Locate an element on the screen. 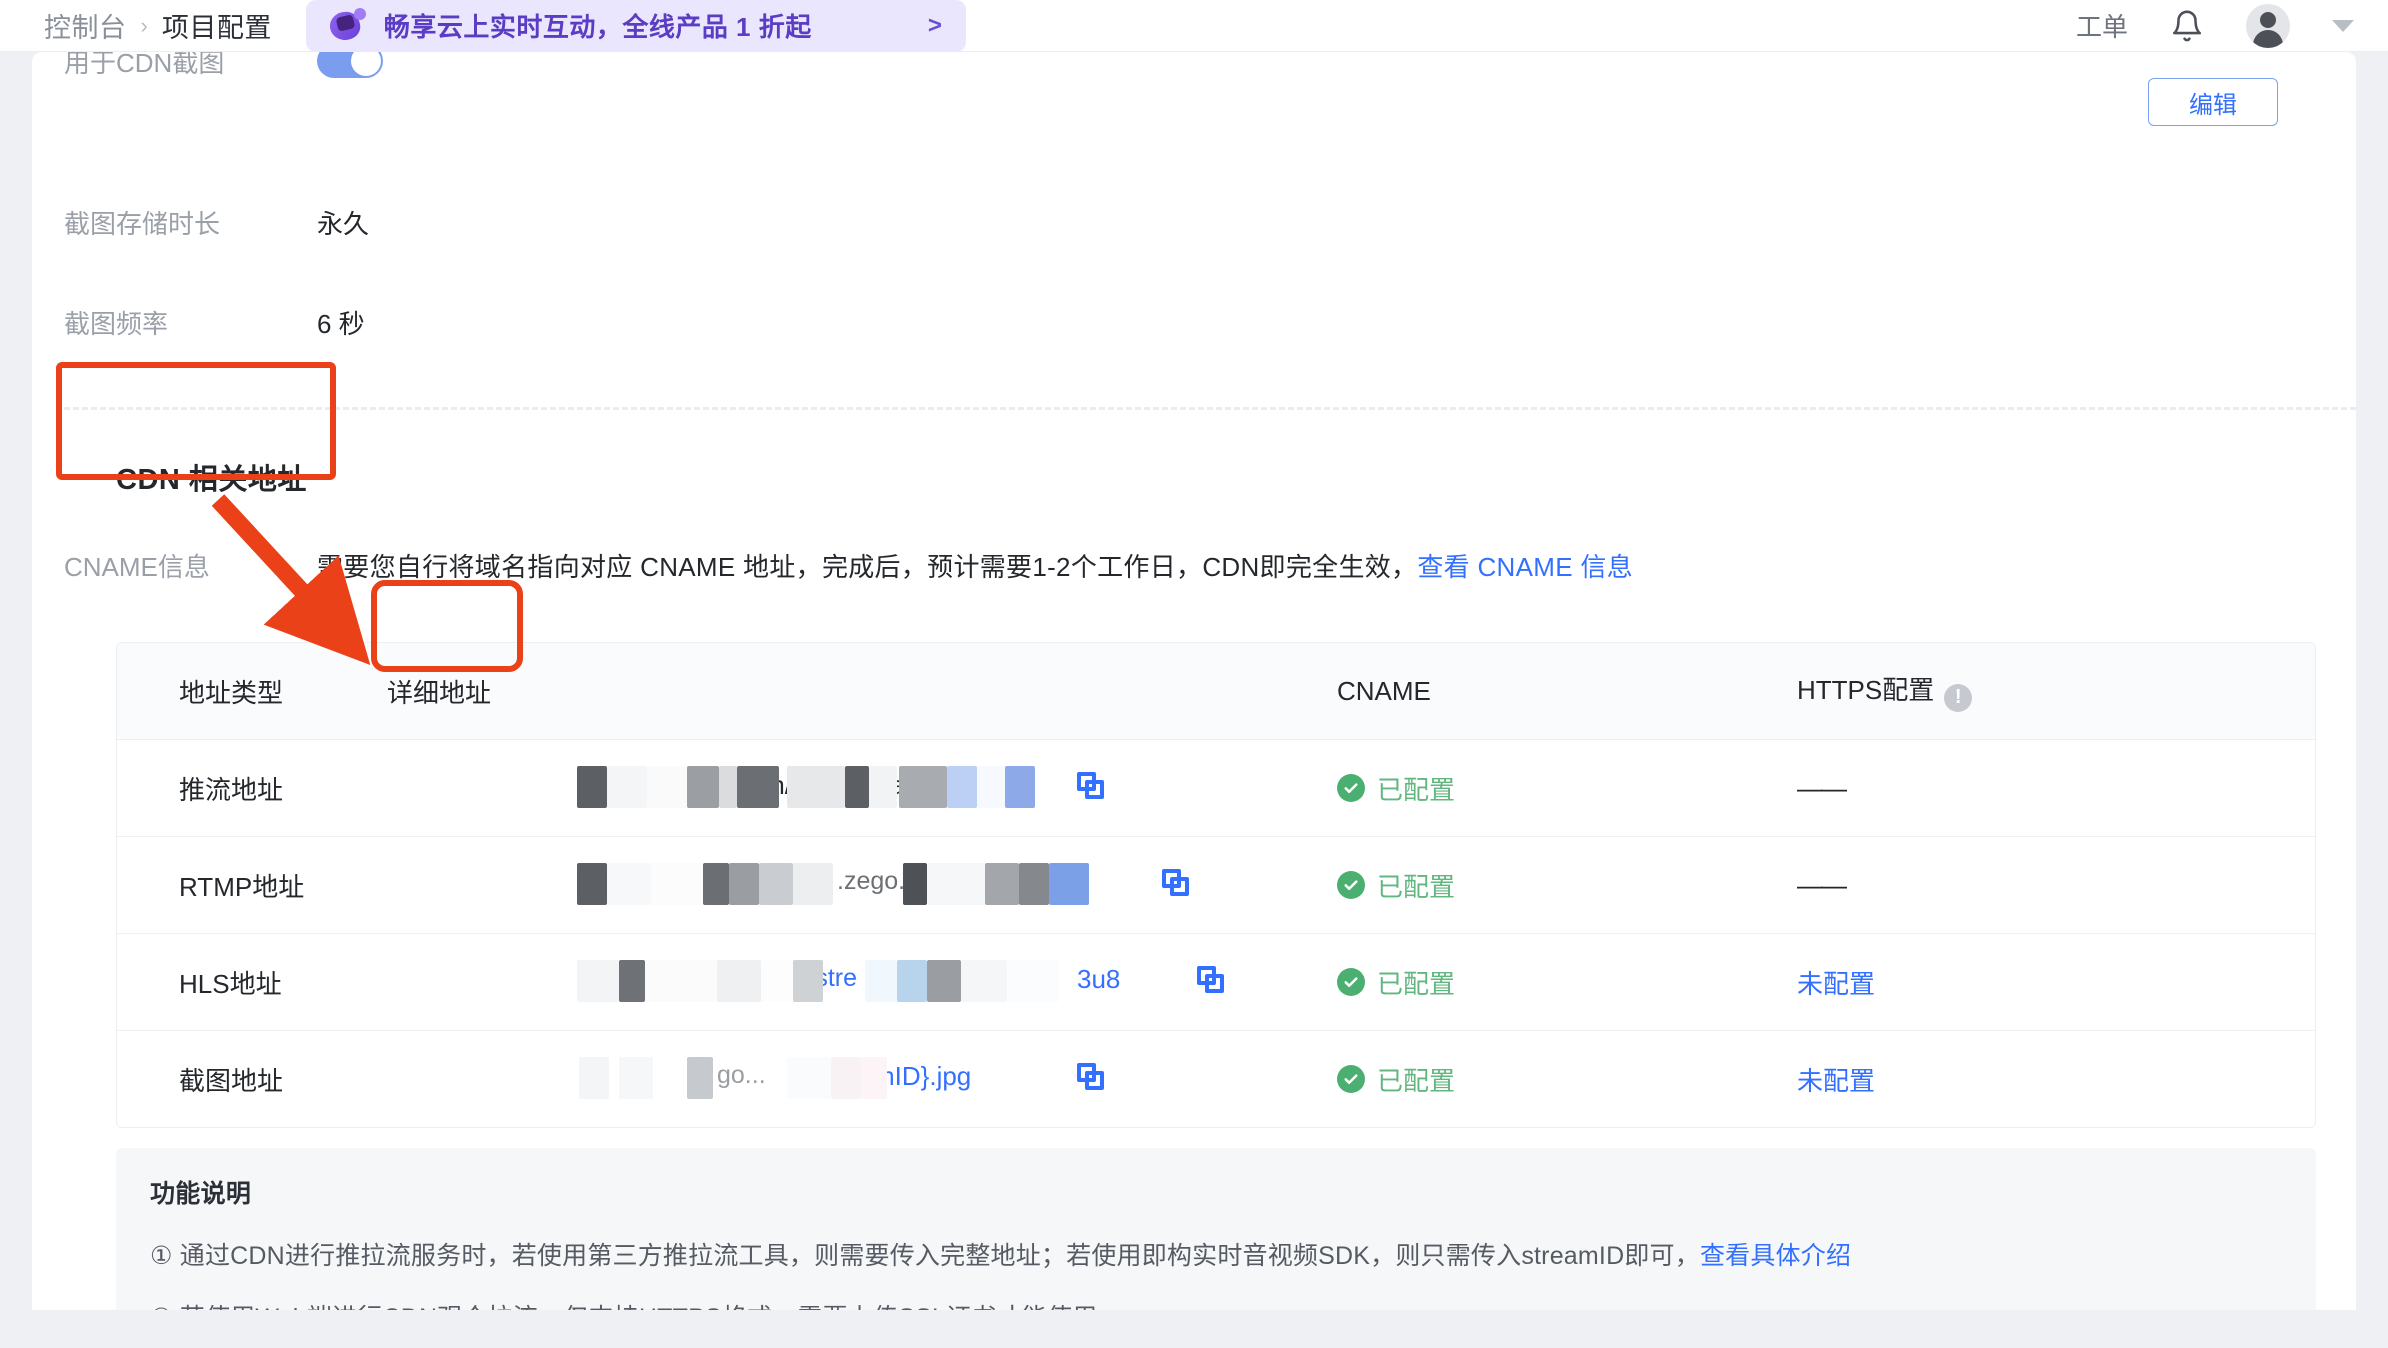 Image resolution: width=2388 pixels, height=1348 pixels. snapshot-frequency-value: 6 秒 is located at coordinates (341, 324).